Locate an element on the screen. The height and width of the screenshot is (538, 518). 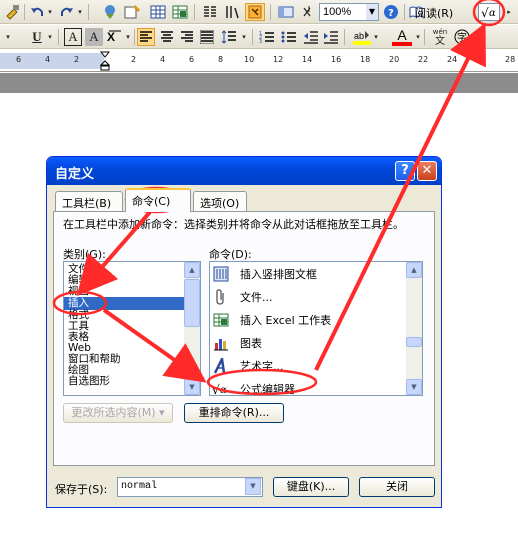
character-border-button: A is located at coordinates (73, 37).